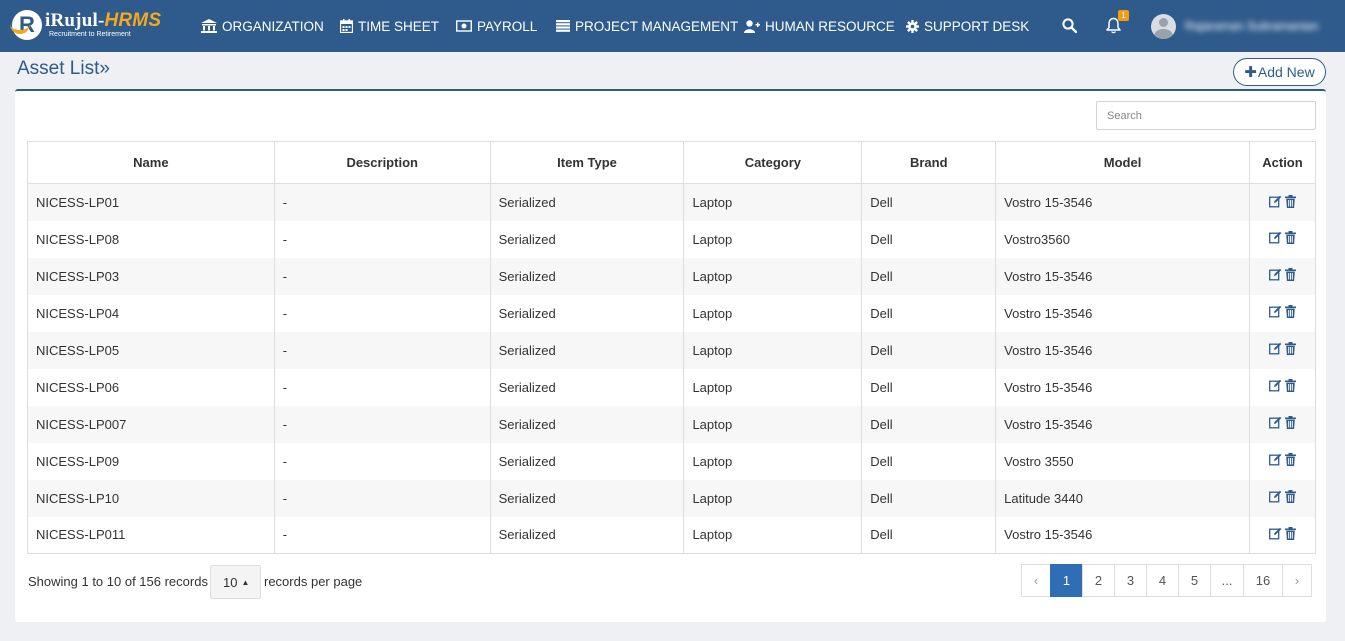  Describe the element at coordinates (75, 20) in the screenshot. I see `brand-name: iRujul-` at that location.